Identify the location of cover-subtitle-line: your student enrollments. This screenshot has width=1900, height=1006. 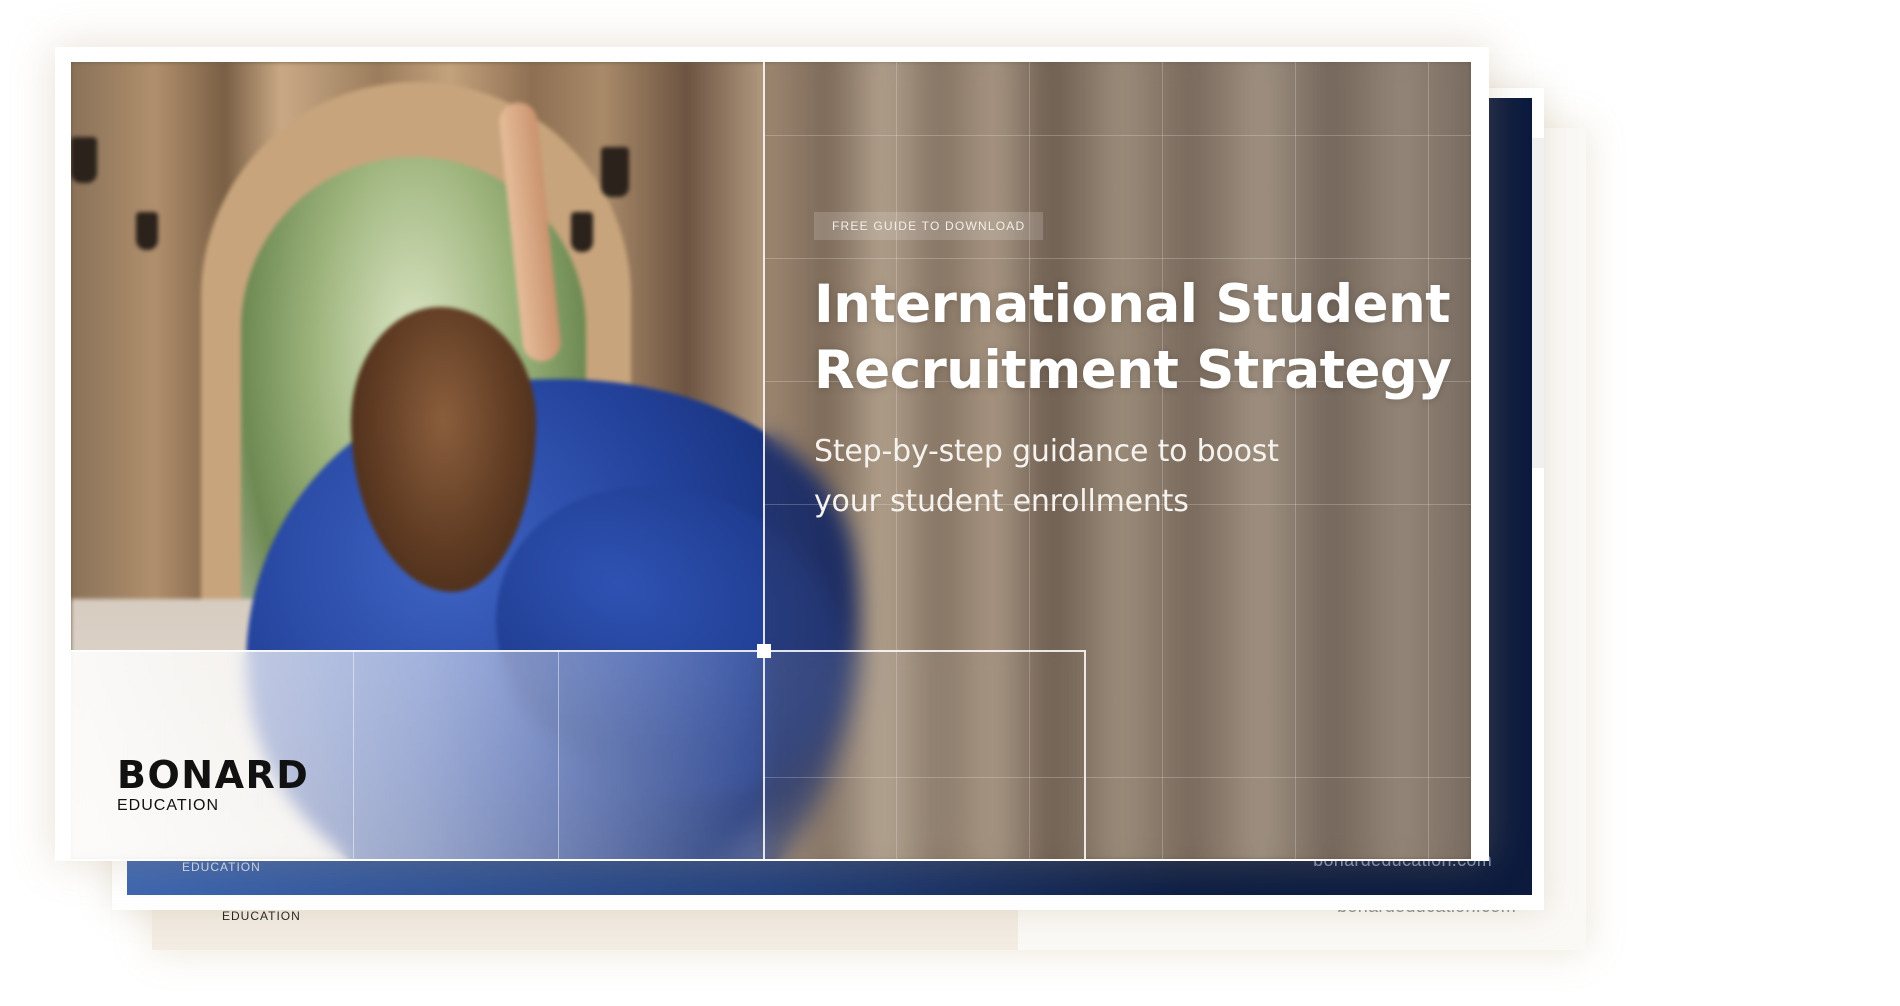
(1001, 501).